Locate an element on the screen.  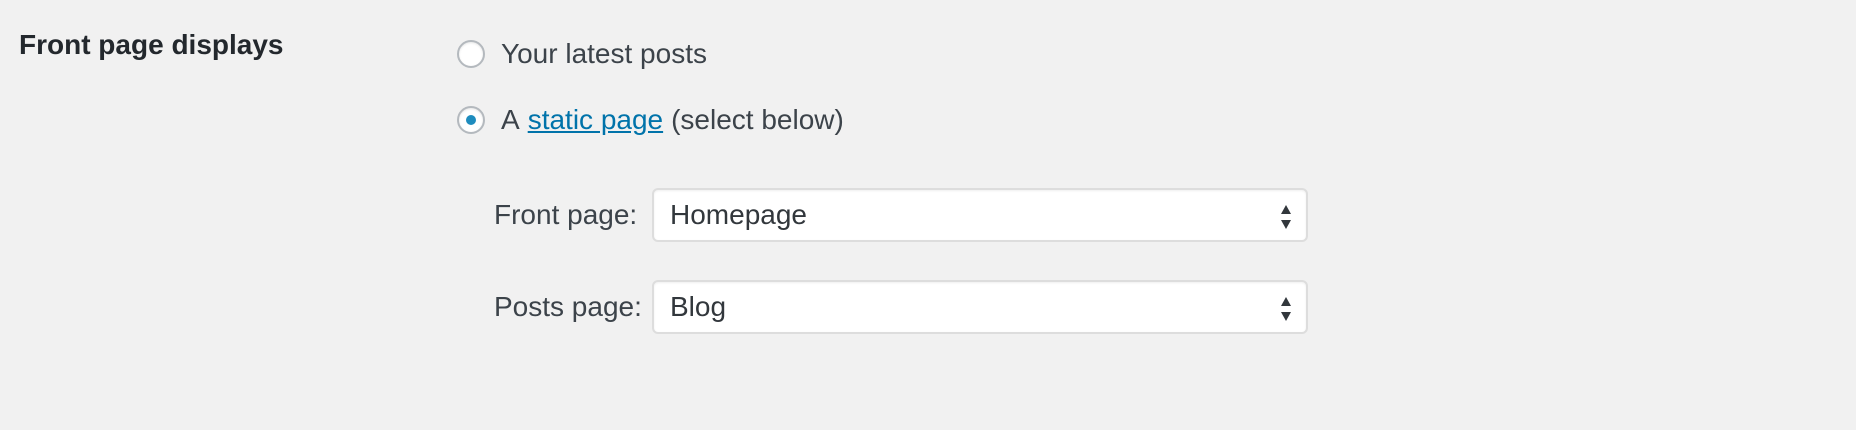
static-page-option: A static page (select below) is located at coordinates (650, 120).